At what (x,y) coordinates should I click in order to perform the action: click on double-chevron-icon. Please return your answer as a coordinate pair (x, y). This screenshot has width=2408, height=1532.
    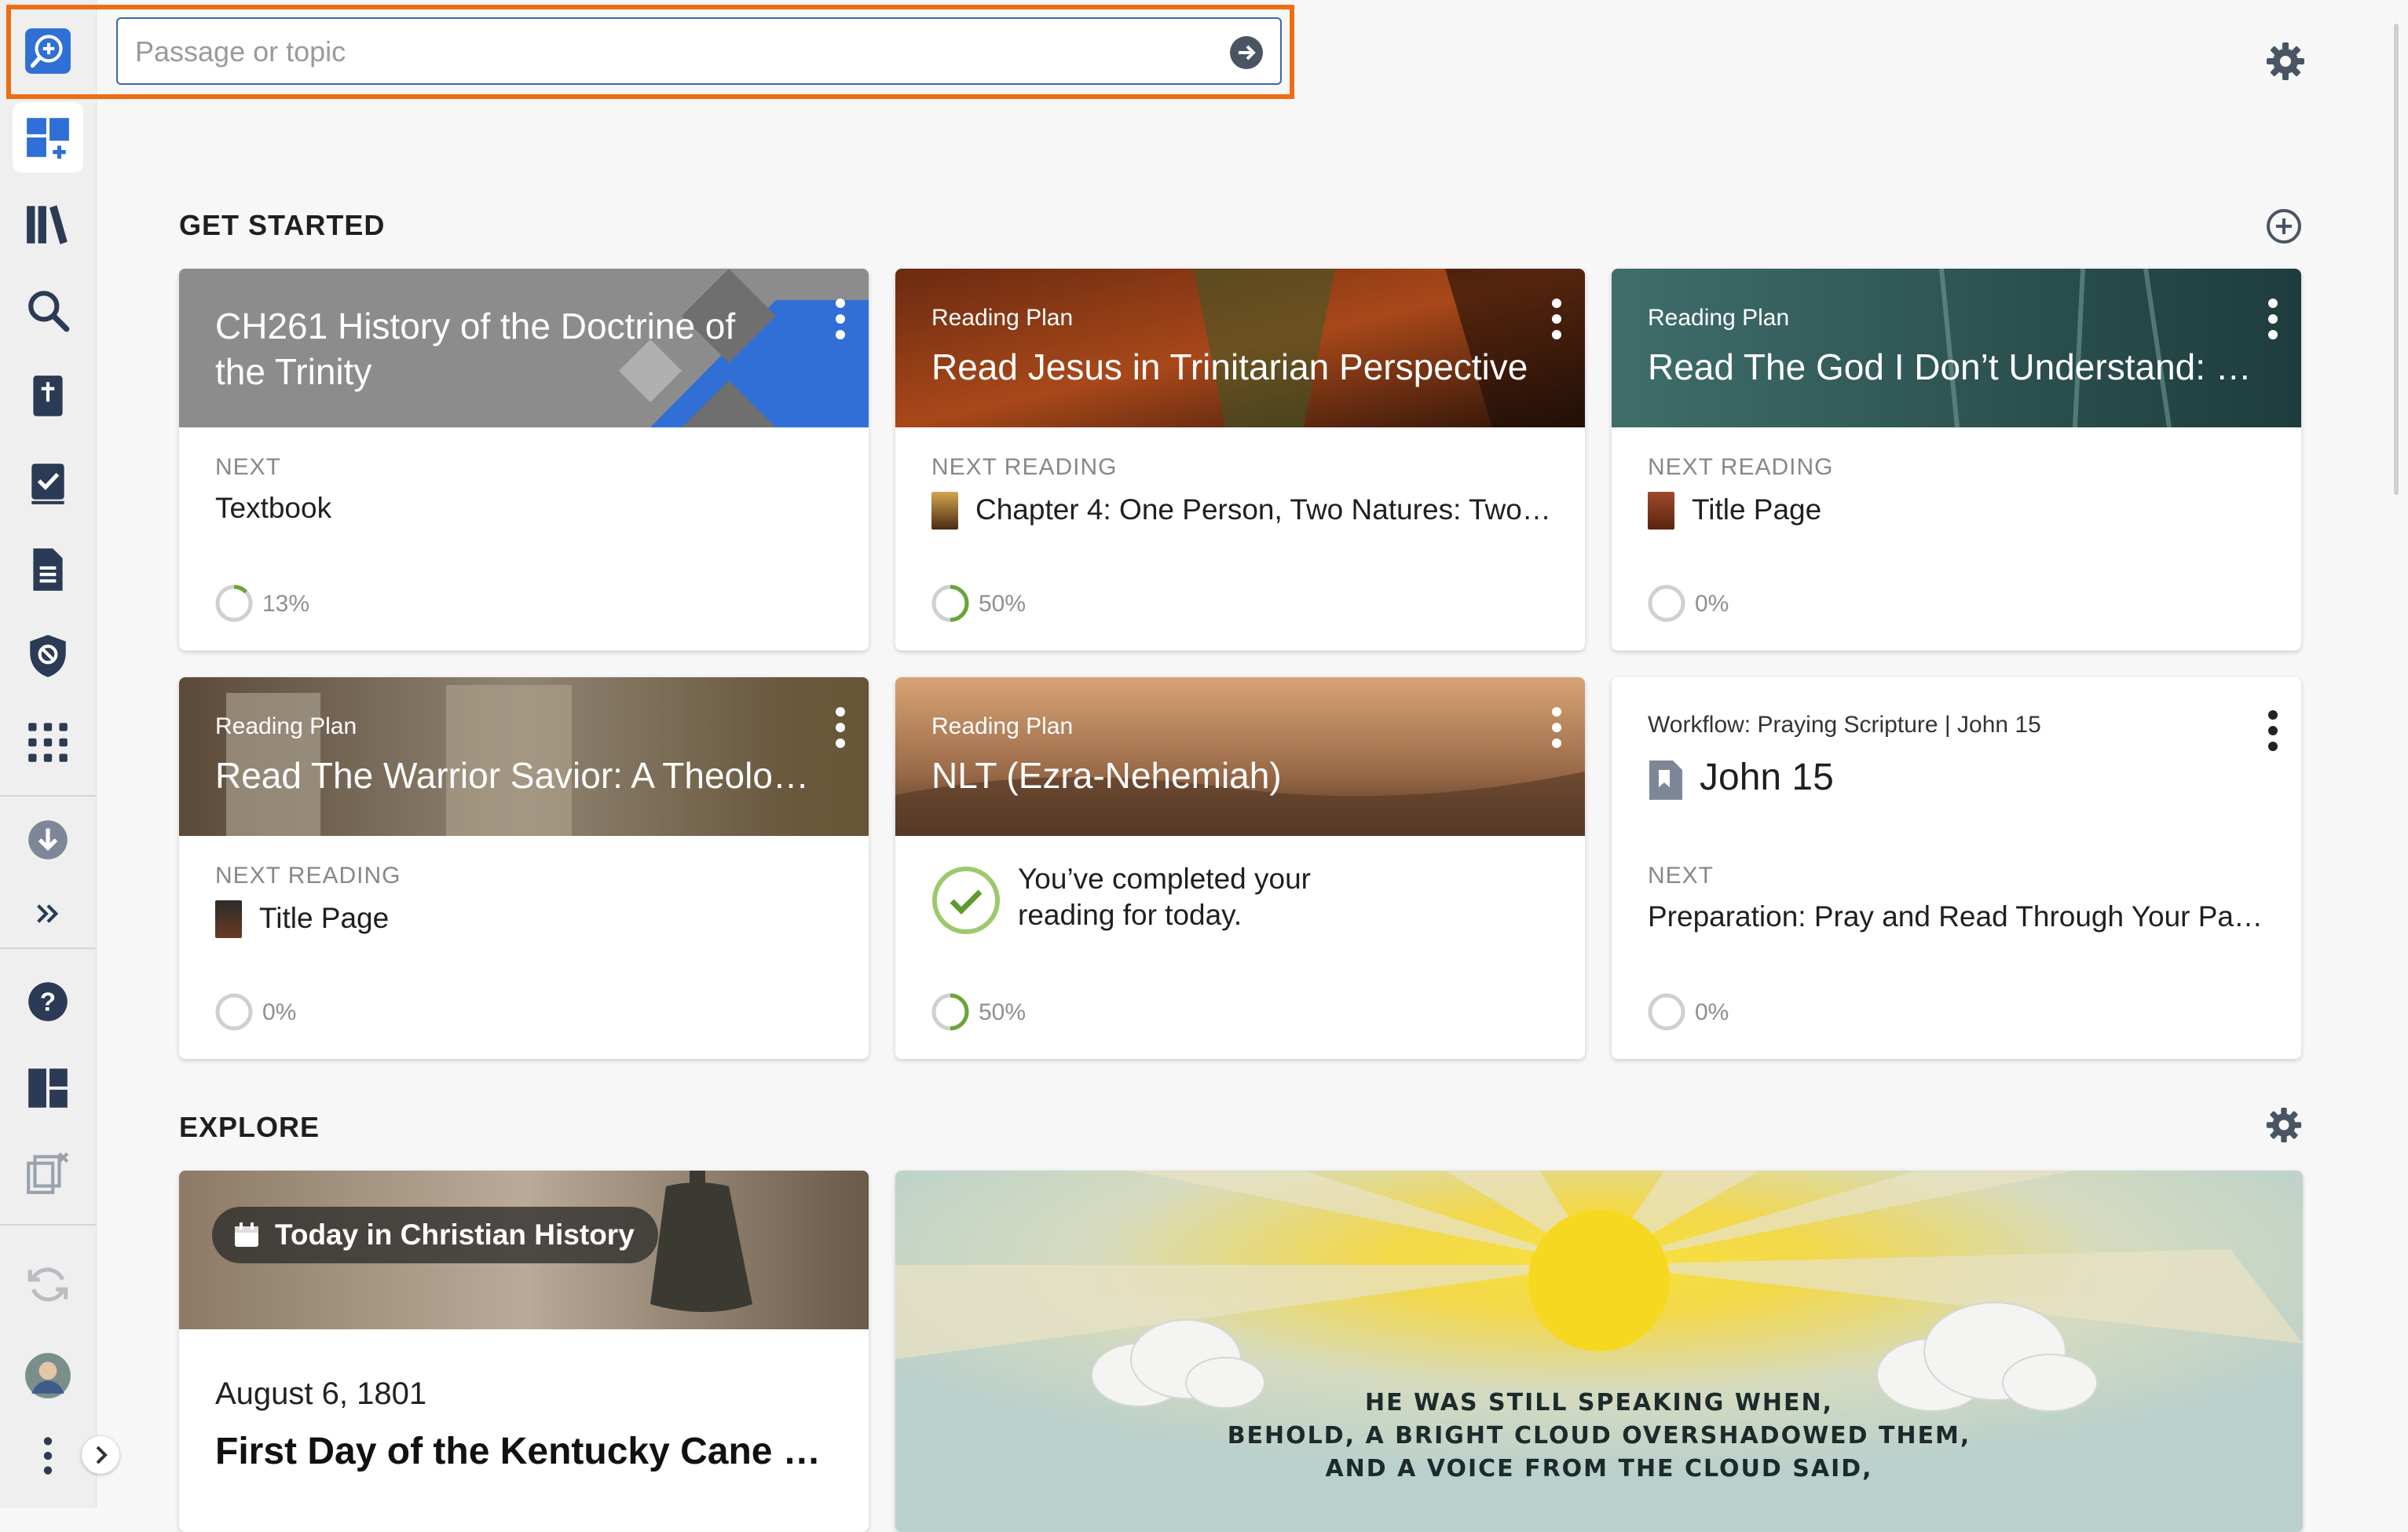
    Looking at the image, I should click on (48, 913).